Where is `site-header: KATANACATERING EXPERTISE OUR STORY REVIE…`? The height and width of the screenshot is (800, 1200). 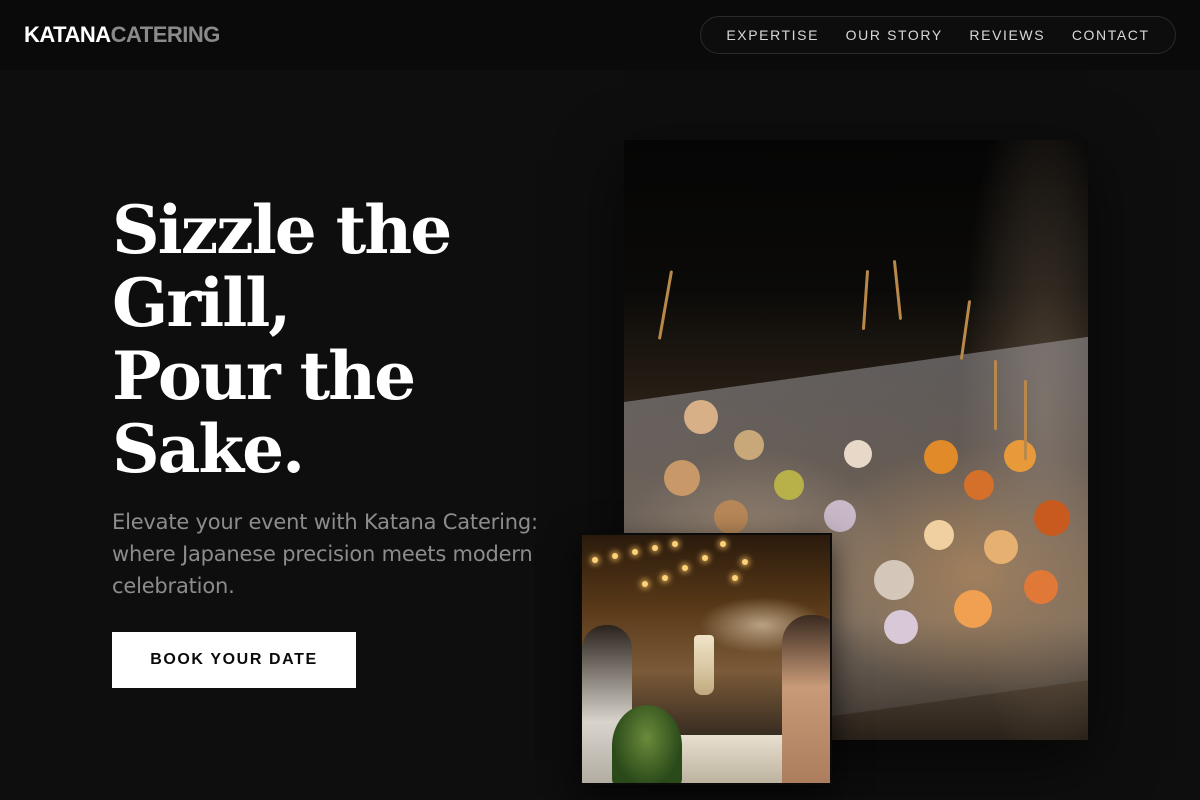
site-header: KATANACATERING EXPERTISE OUR STORY REVIE… is located at coordinates (600, 35).